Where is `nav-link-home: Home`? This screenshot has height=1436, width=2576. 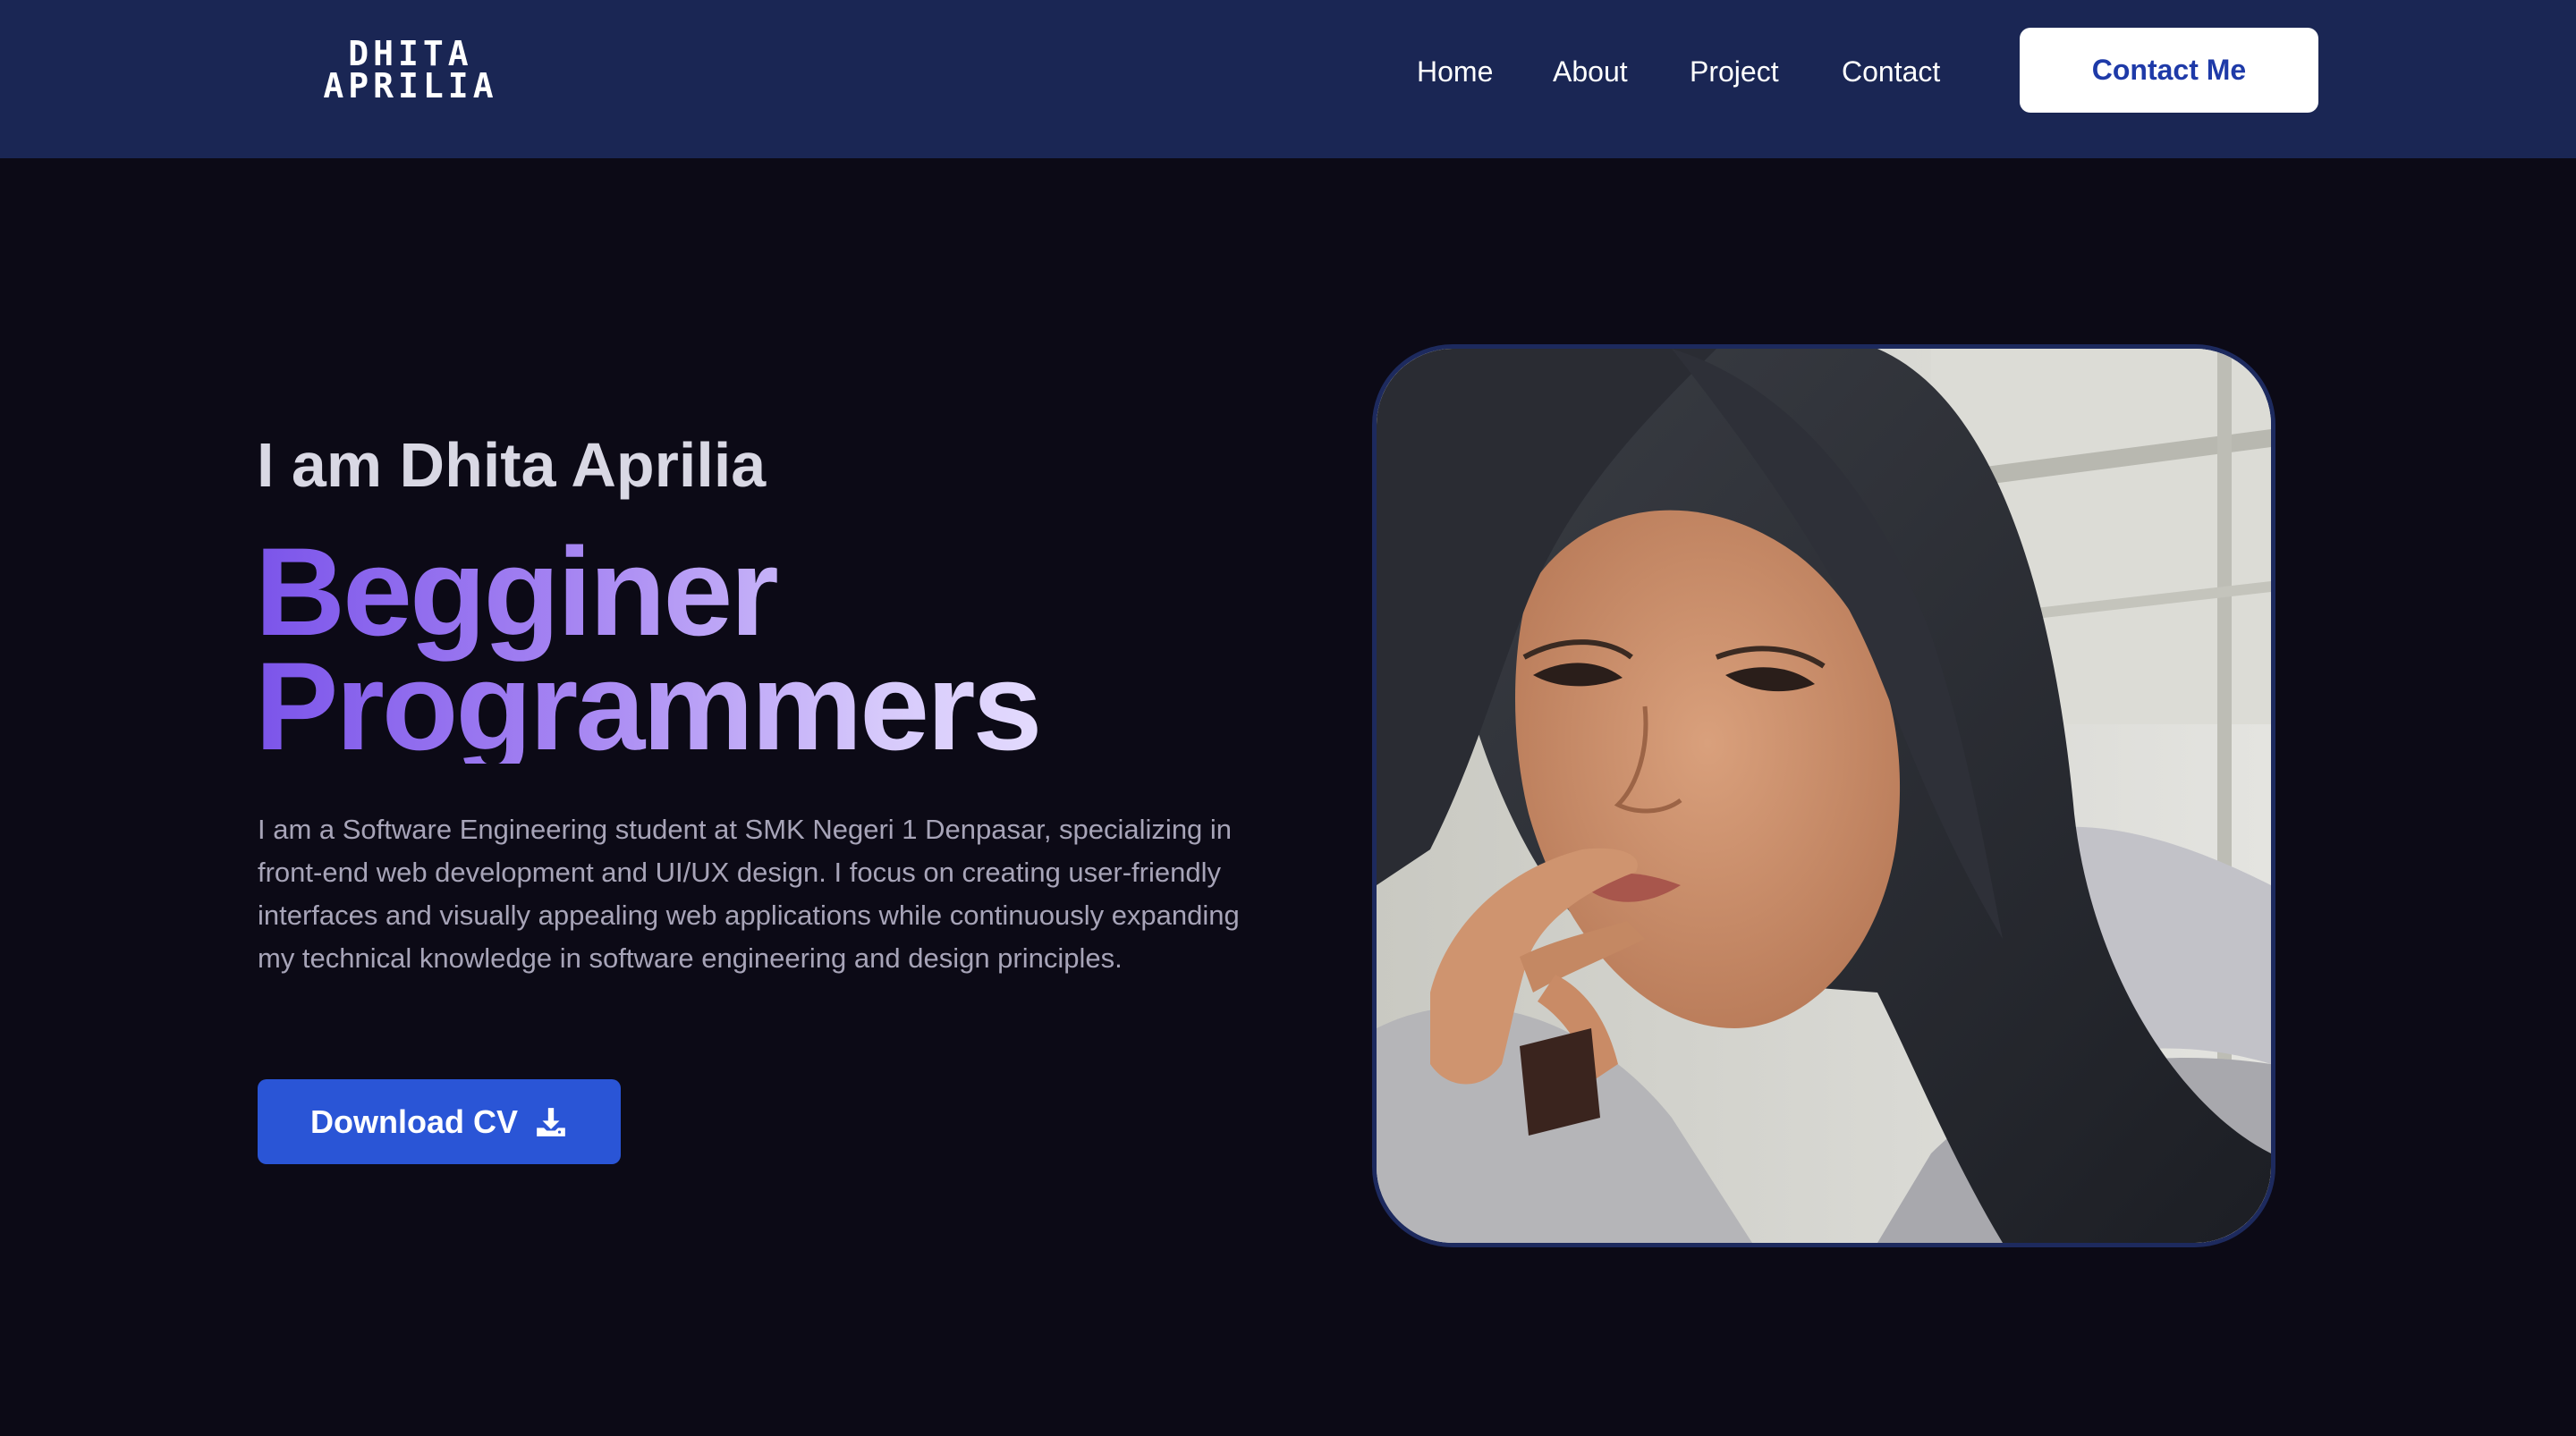 nav-link-home: Home is located at coordinates (1455, 71).